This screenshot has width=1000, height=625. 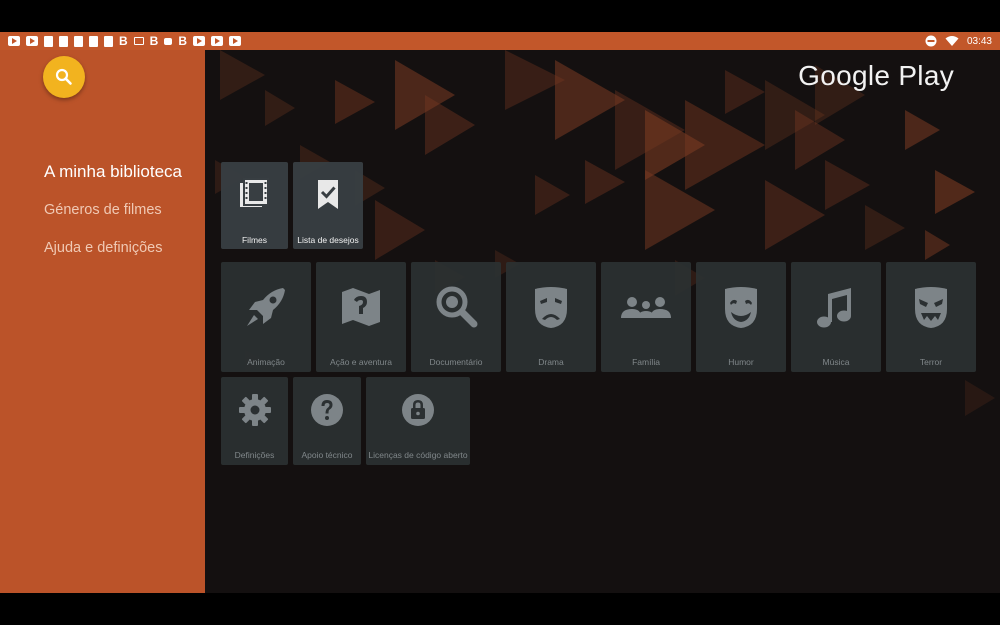 What do you see at coordinates (979, 41) in the screenshot?
I see `clock: 03:43` at bounding box center [979, 41].